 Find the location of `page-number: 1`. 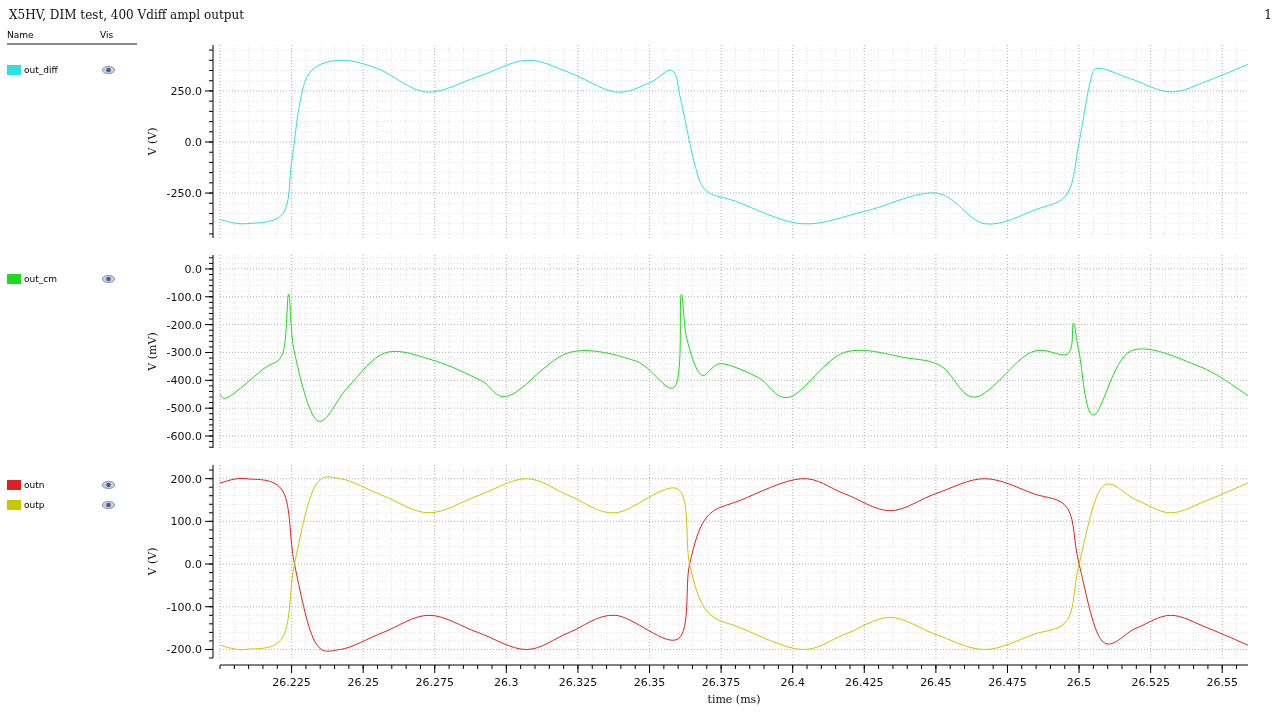

page-number: 1 is located at coordinates (1268, 15).